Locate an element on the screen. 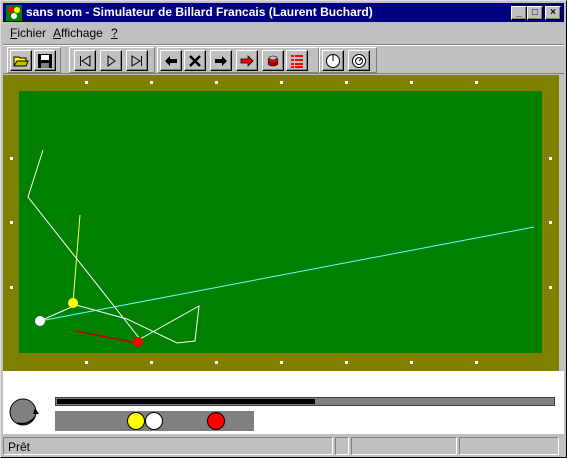 This screenshot has width=567, height=458. cue-ball-aim-icon is located at coordinates (333, 61).